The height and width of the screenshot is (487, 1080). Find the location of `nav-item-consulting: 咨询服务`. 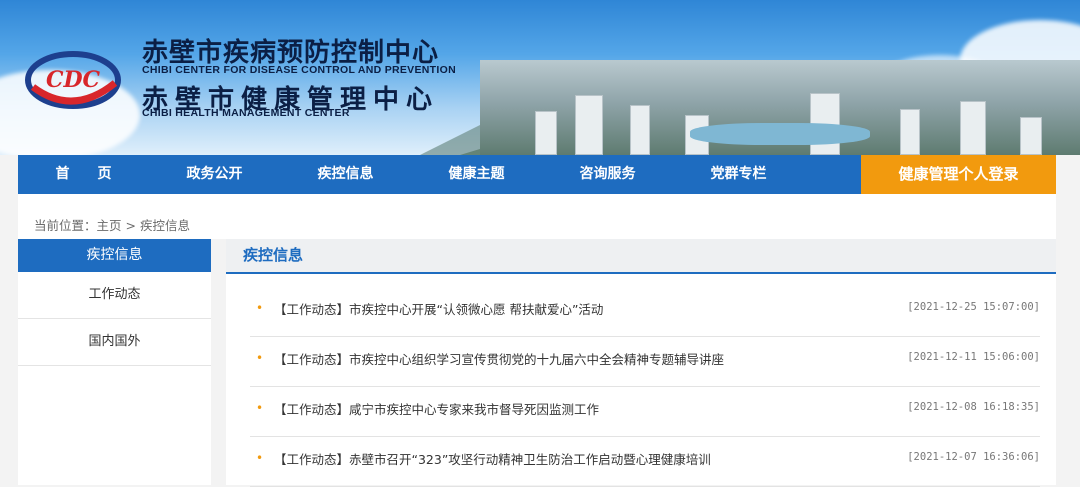

nav-item-consulting: 咨询服务 is located at coordinates (607, 174).